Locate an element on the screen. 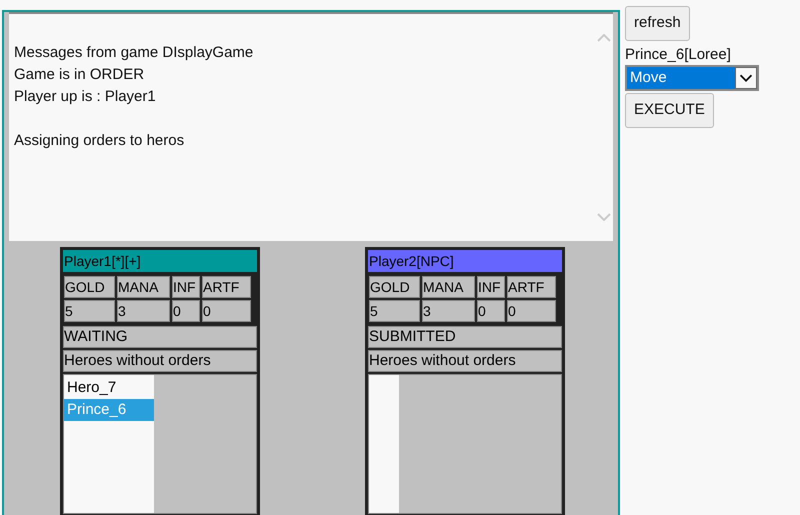 This screenshot has height=515, width=800. player-status: WAITING is located at coordinates (160, 337).